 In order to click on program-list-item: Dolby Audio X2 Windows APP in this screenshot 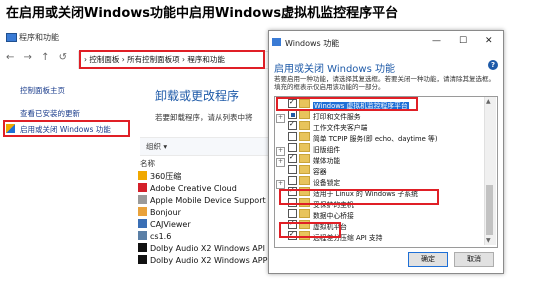, I will do `click(202, 260)`.